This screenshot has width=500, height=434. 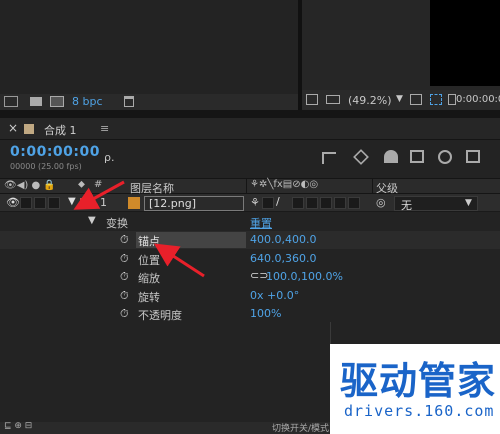 I want to click on annotation-arrow-anchor, so click(x=179, y=260).